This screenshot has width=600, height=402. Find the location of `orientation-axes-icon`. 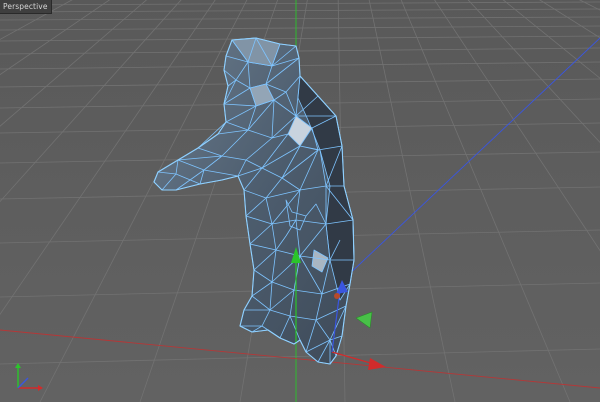

orientation-axes-icon is located at coordinates (29, 377).